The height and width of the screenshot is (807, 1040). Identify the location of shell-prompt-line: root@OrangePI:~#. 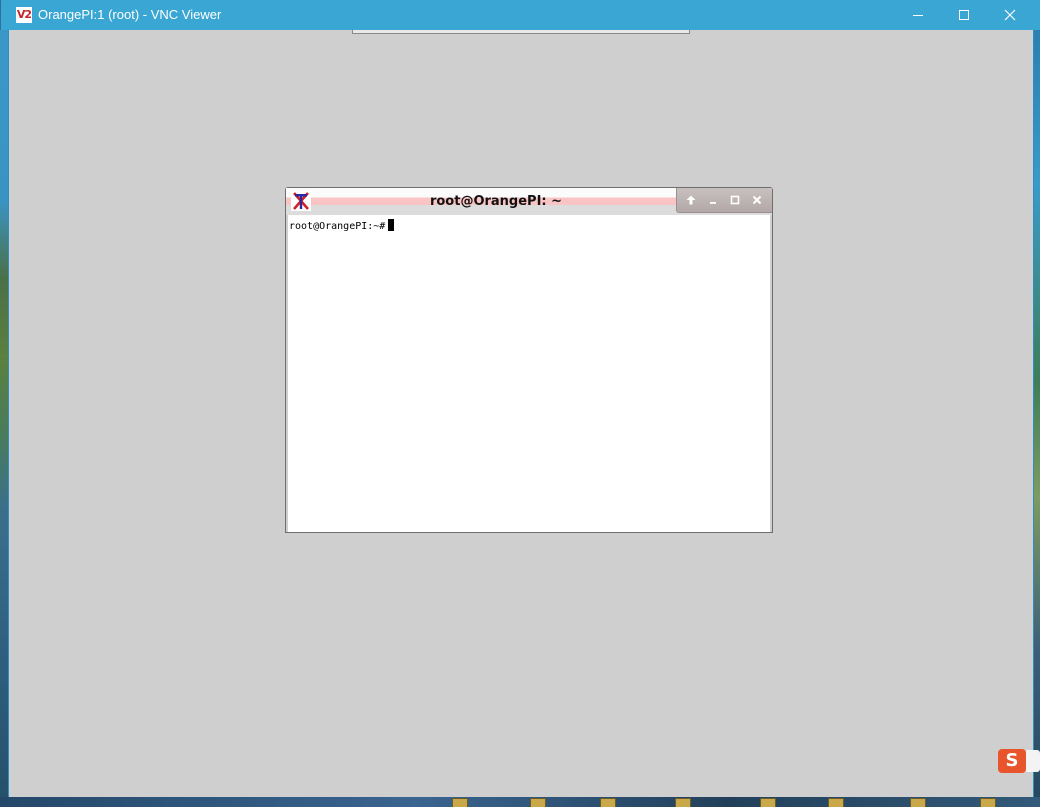
(342, 226).